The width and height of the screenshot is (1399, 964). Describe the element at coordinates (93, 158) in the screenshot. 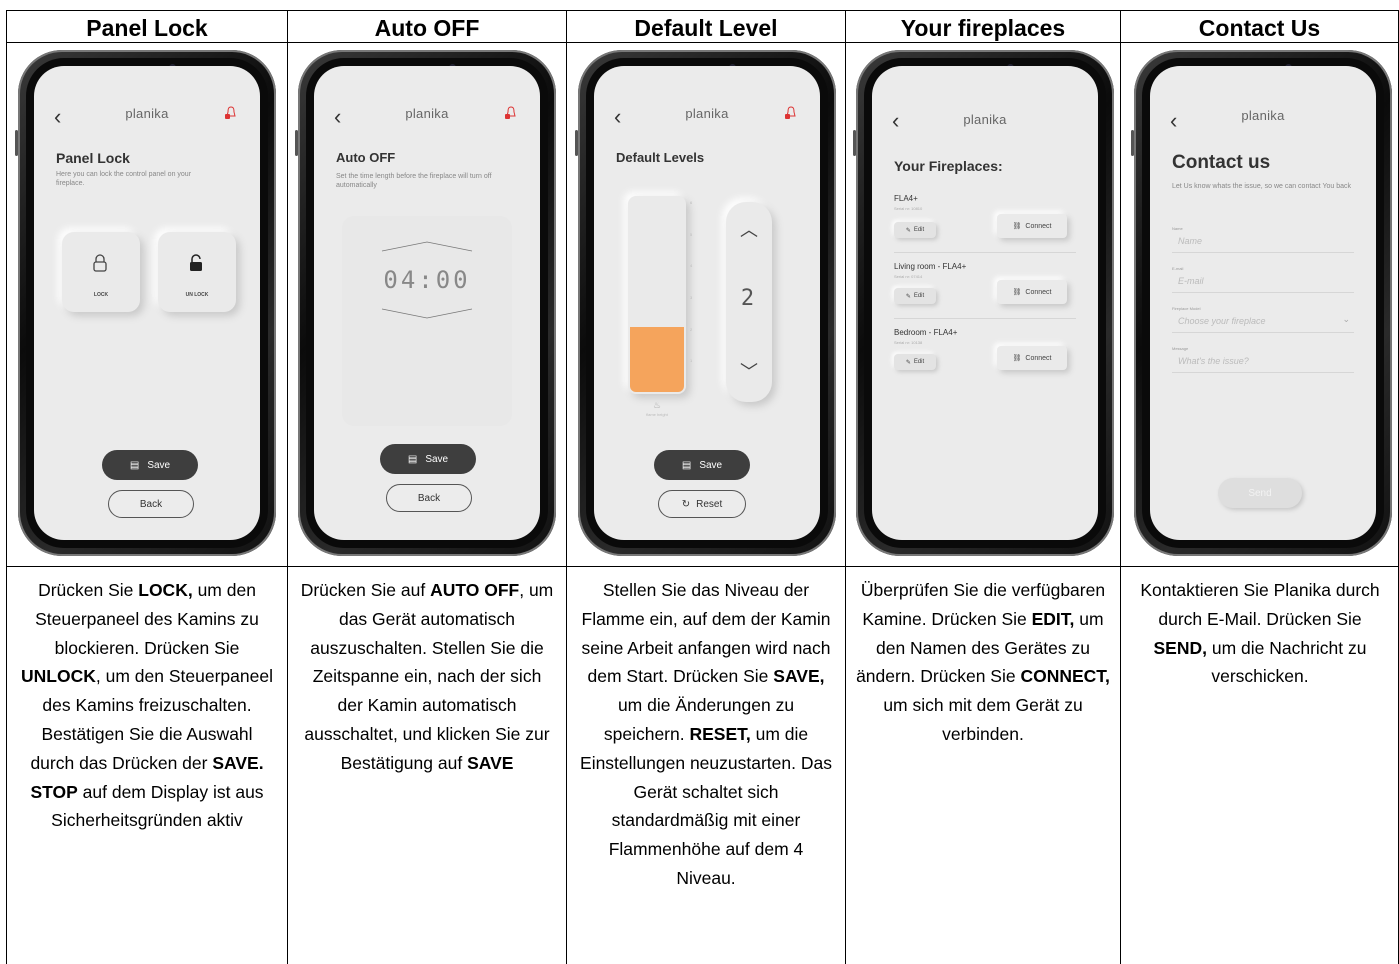

I see `page-title: Panel Lock` at that location.